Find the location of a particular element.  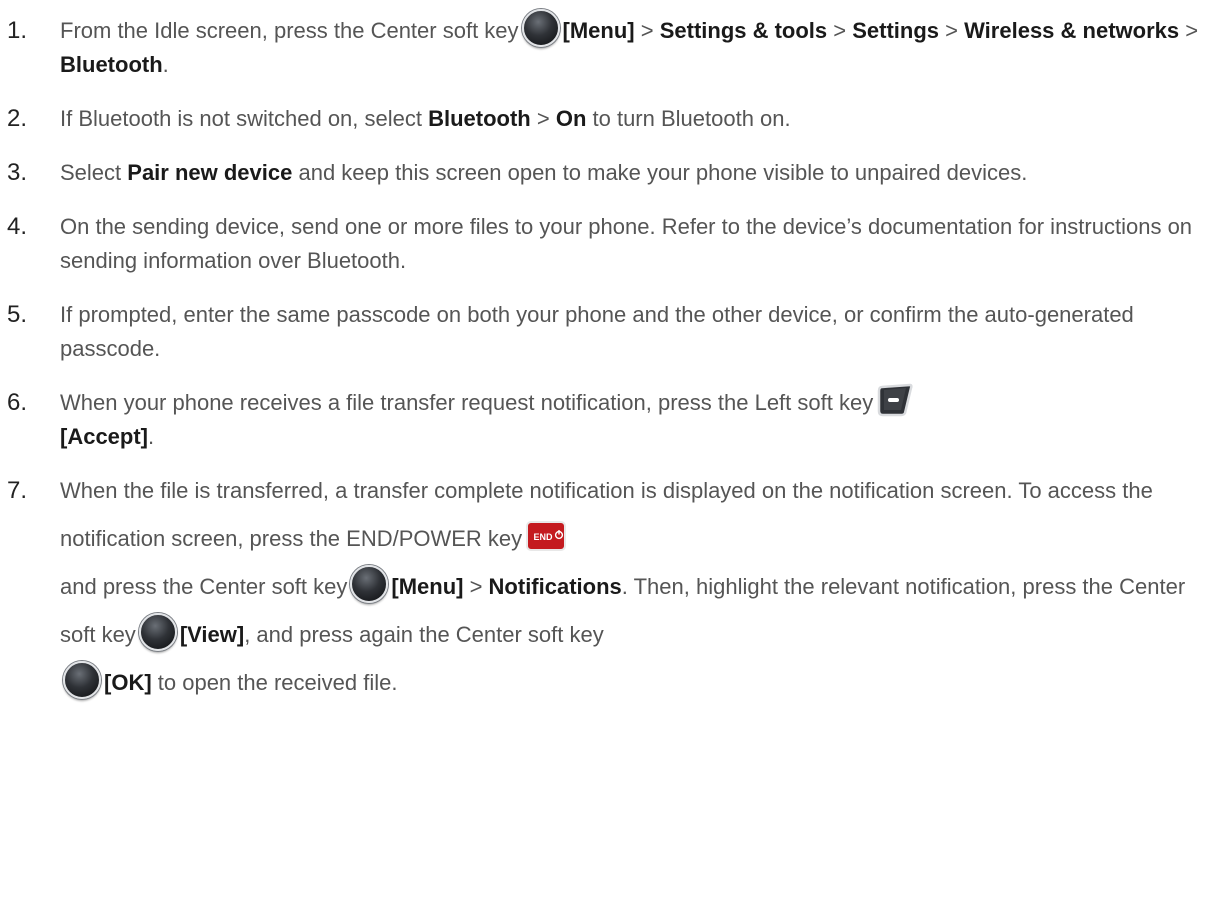

step-number: 4. is located at coordinates (17, 226).